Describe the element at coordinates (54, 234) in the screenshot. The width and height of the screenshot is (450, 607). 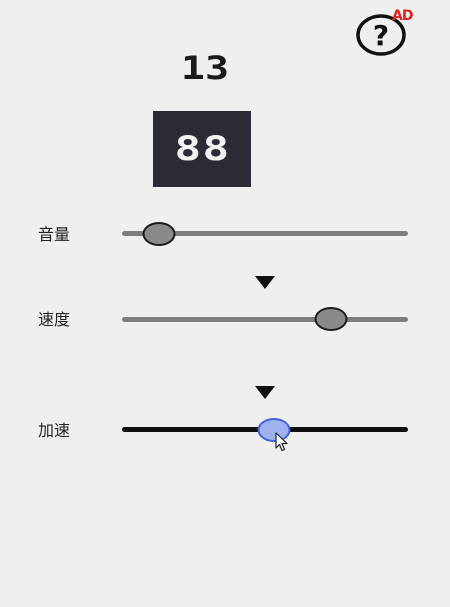
I see `volume-label: 音量` at that location.